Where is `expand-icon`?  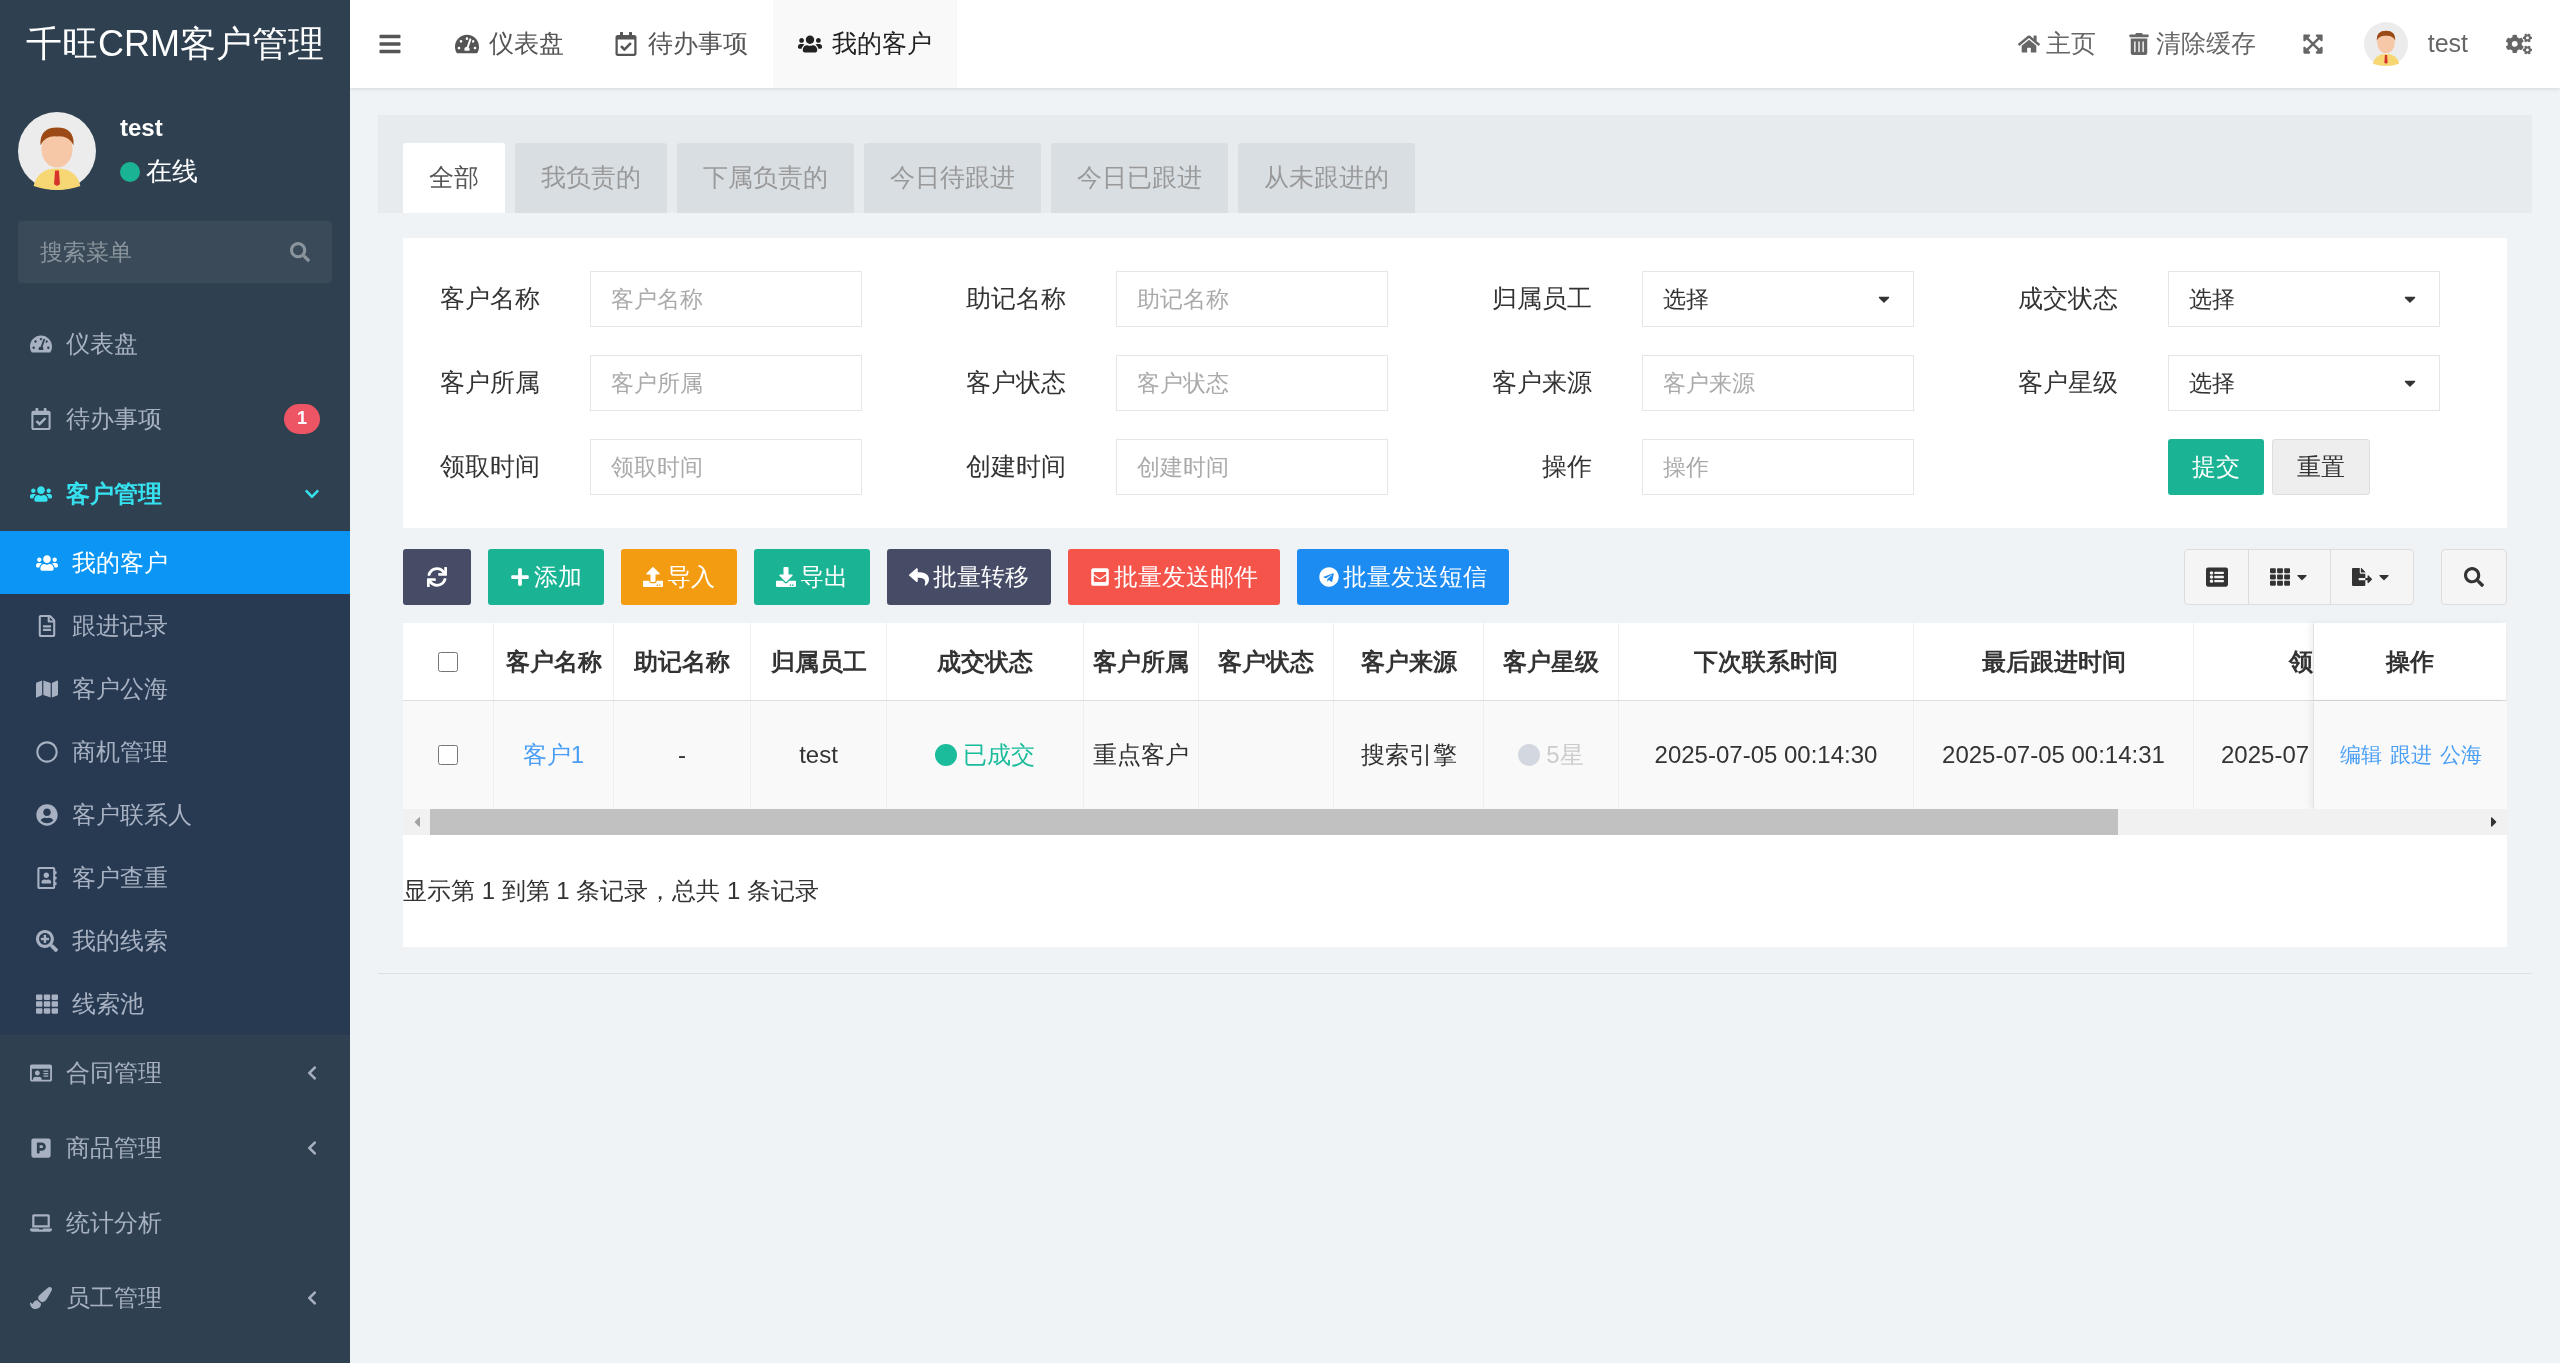
expand-icon is located at coordinates (2312, 44).